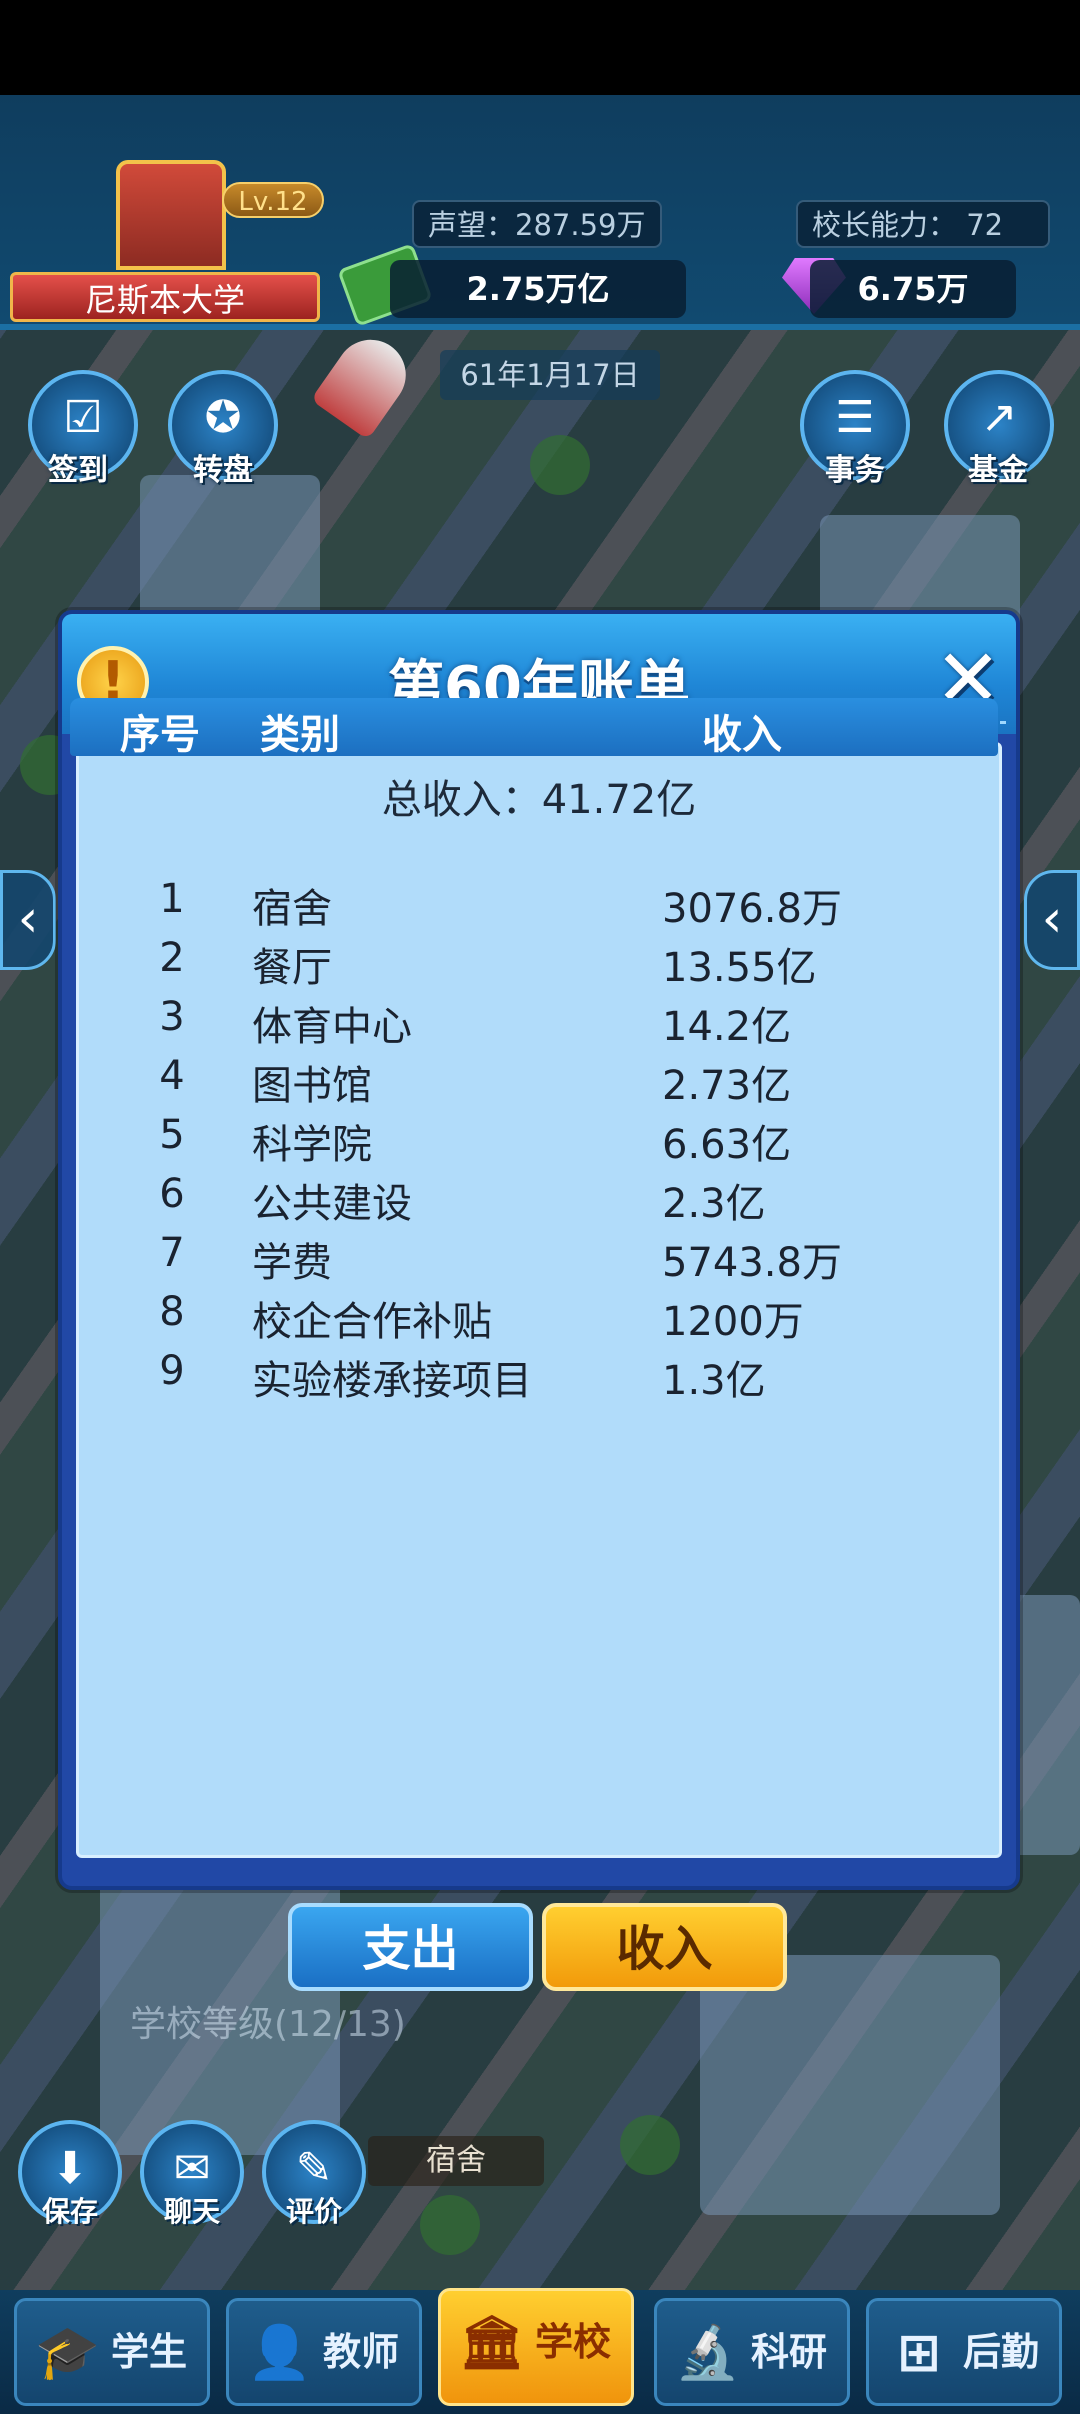  I want to click on microscope-icon: 🔬, so click(707, 2353).